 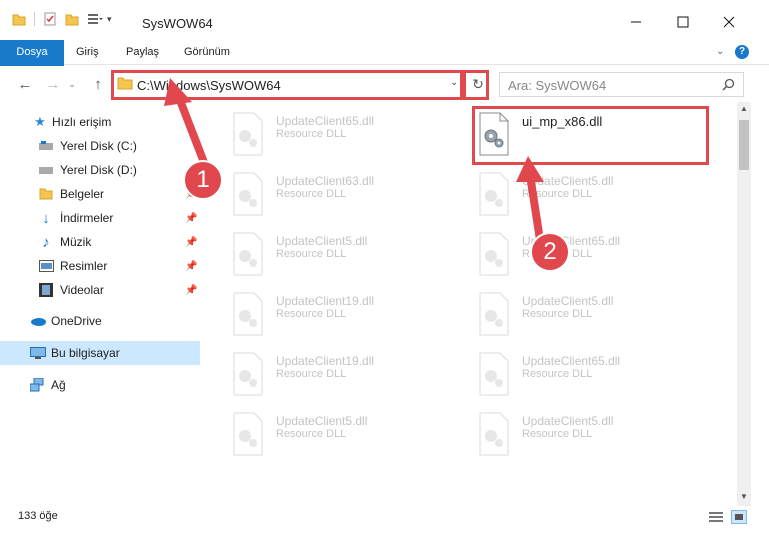 What do you see at coordinates (85, 353) in the screenshot?
I see `sidebar-item-label: Bu bilgisayar` at bounding box center [85, 353].